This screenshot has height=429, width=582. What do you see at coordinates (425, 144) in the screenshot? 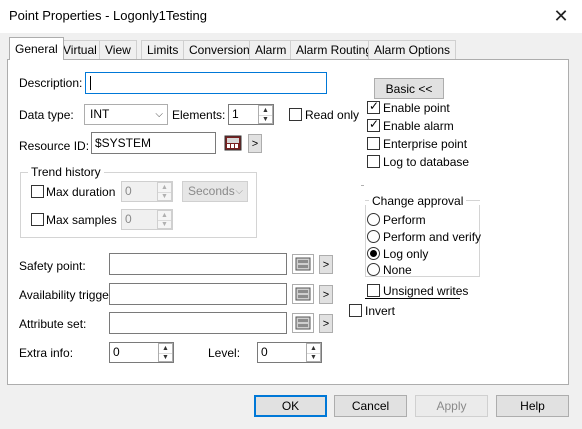
I see `enterprise-point-label: Enterprise point` at bounding box center [425, 144].